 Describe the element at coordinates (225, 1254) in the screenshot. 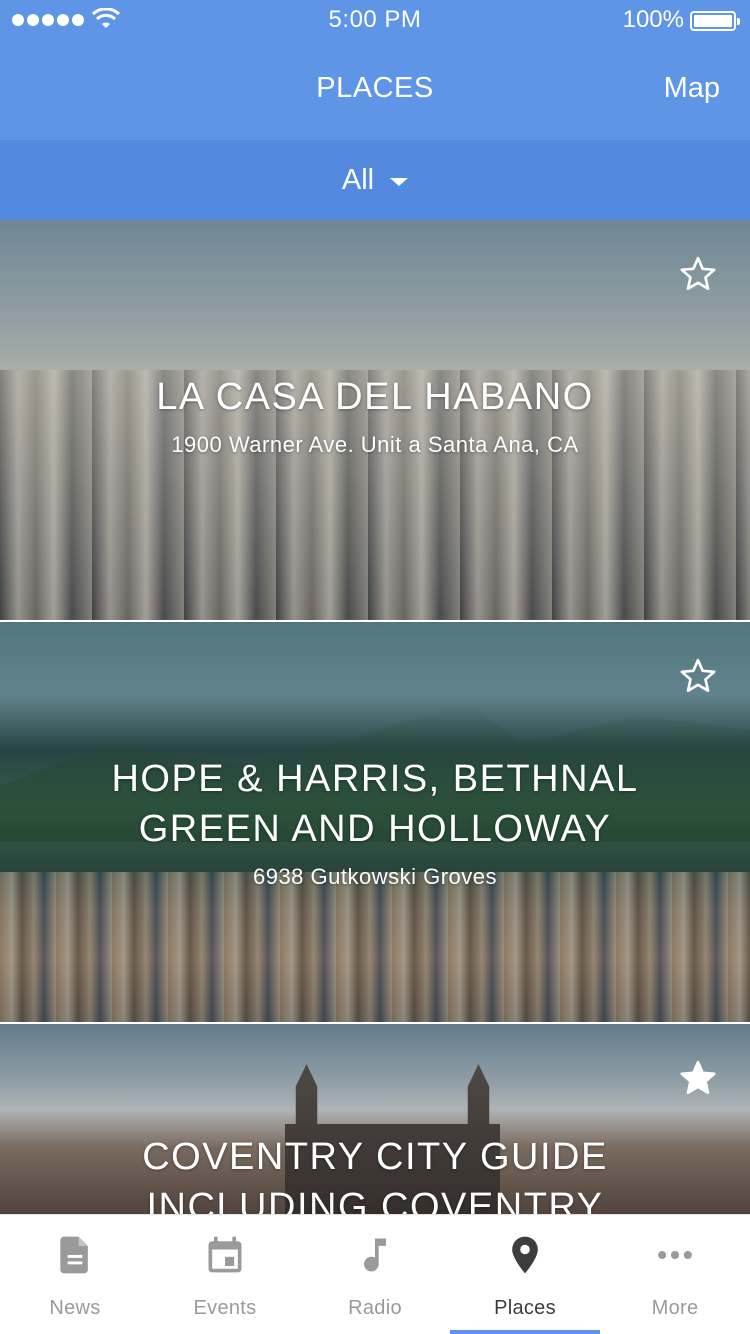

I see `calendar-icon` at that location.